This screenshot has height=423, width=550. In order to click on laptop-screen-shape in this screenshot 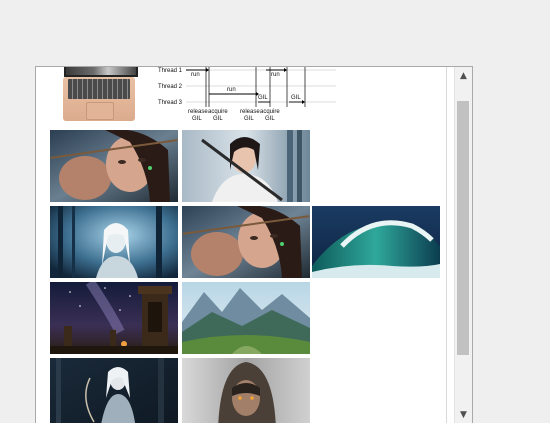, I will do `click(101, 72)`.